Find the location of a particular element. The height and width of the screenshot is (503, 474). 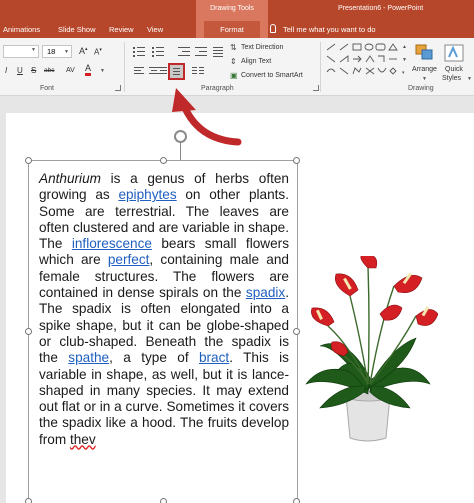

align-left-icon is located at coordinates (139, 71).